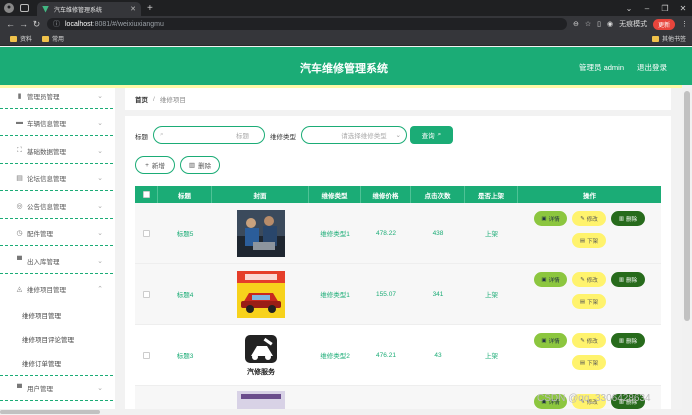 Image resolution: width=692 pixels, height=415 pixels. What do you see at coordinates (491, 194) in the screenshot?
I see `column-header: 是否上架` at bounding box center [491, 194].